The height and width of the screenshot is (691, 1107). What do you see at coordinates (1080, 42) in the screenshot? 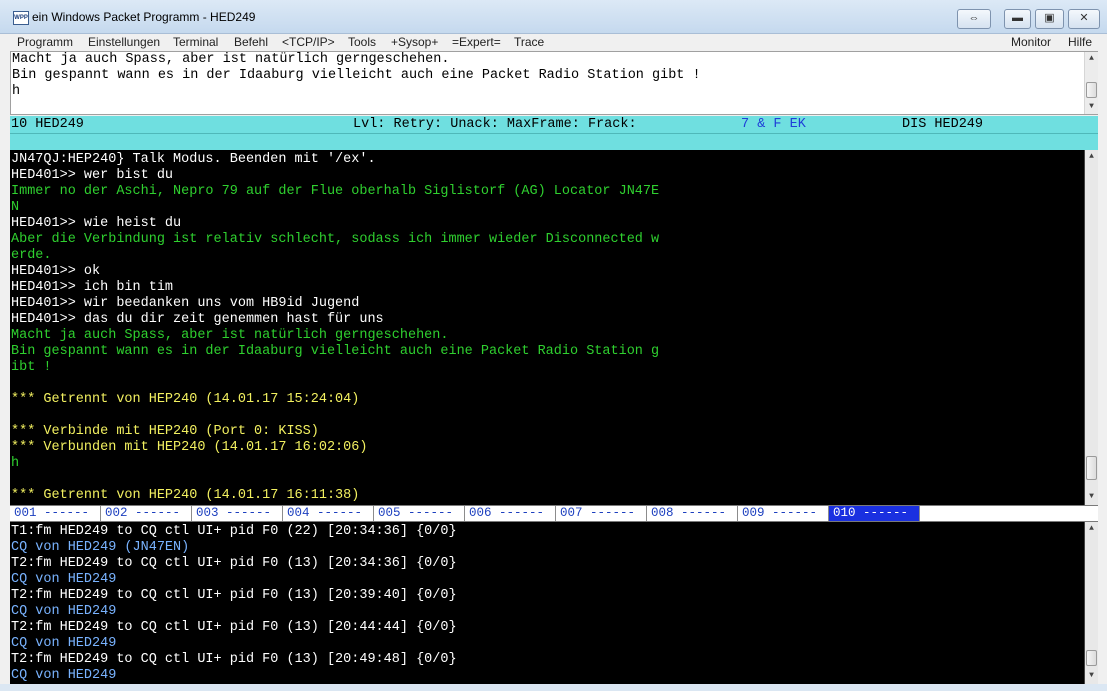
I see `menu-hilfe: Hilfe` at bounding box center [1080, 42].